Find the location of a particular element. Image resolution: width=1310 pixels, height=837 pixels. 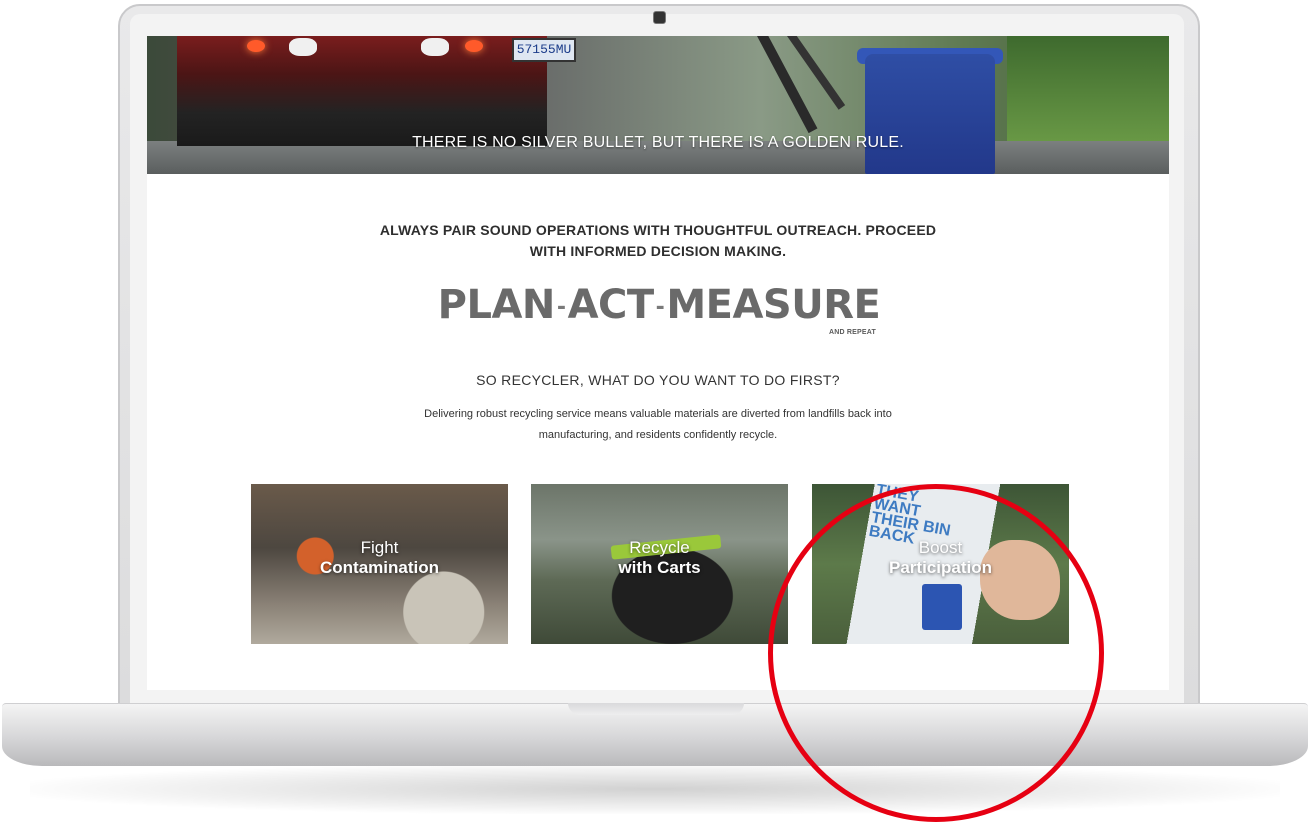

tile-label: Recycle with Carts is located at coordinates (659, 558).